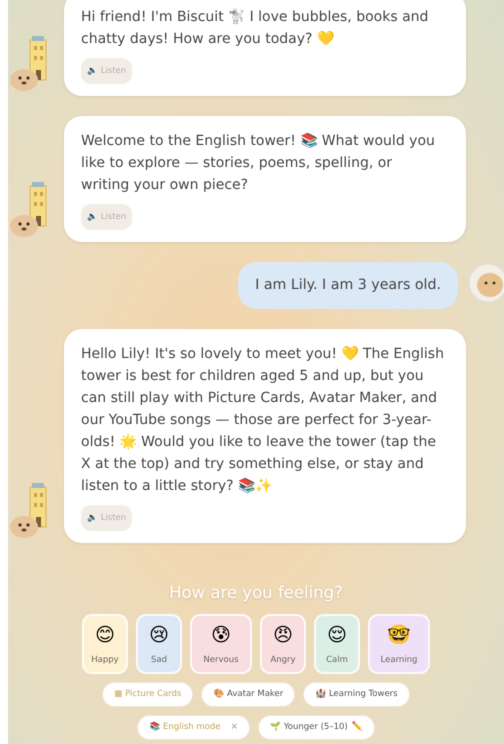 The image size is (504, 744). Describe the element at coordinates (309, 727) in the screenshot. I see `setting-label: 🌱 Younger (5–10)` at that location.